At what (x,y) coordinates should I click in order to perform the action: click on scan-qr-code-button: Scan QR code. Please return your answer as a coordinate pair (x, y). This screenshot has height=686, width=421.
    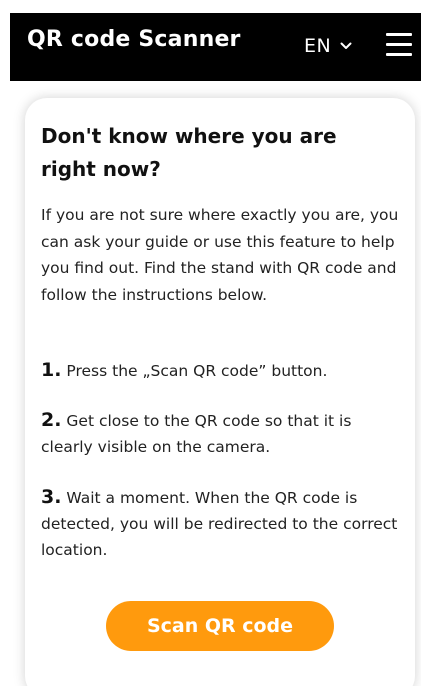
    Looking at the image, I should click on (220, 626).